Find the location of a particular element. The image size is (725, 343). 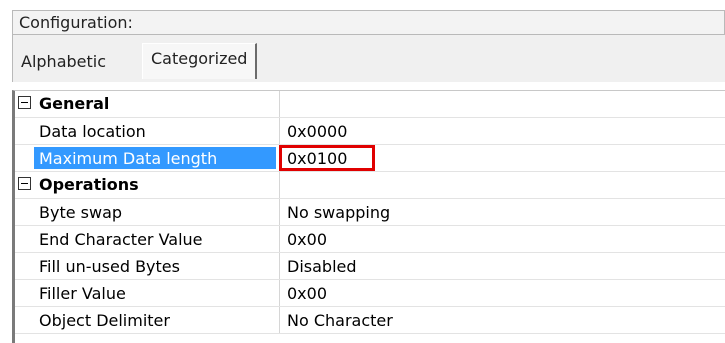

category-row-general: General is located at coordinates (370, 104).